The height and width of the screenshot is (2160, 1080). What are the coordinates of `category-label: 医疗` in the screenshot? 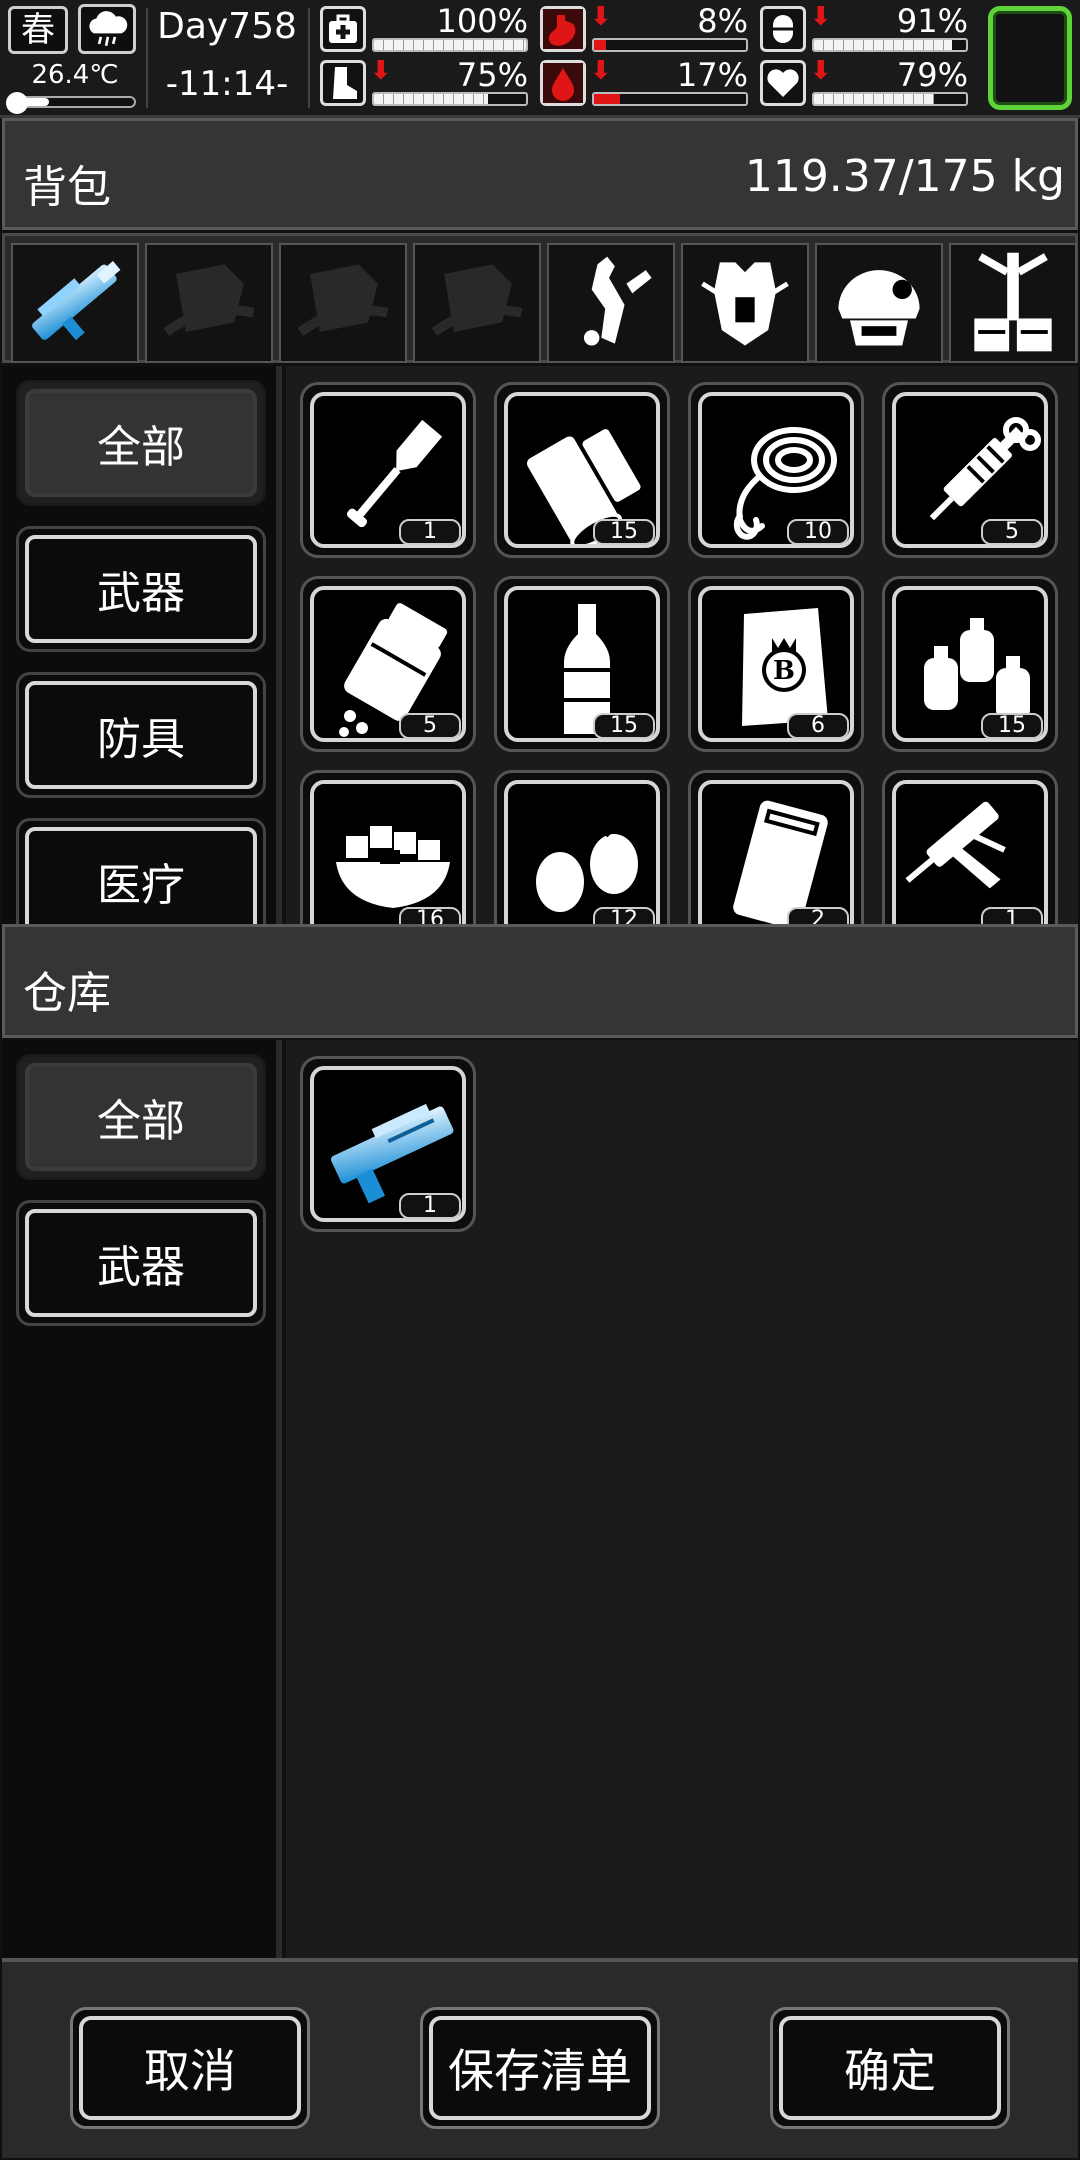 It's located at (141, 881).